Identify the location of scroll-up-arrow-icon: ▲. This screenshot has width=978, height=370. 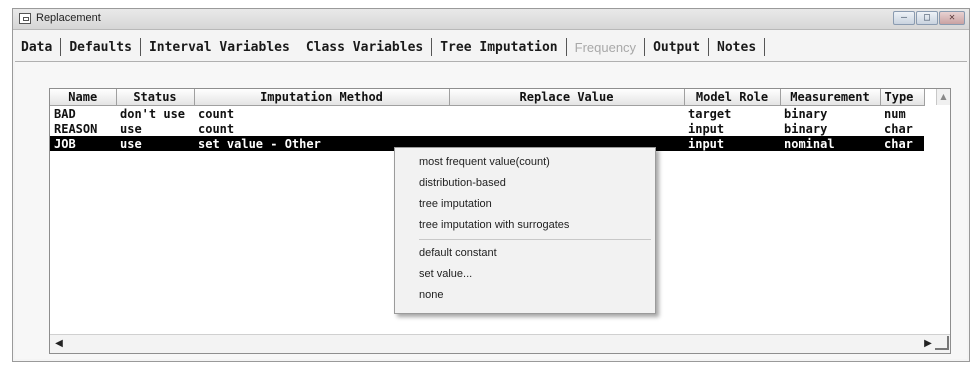
(943, 97).